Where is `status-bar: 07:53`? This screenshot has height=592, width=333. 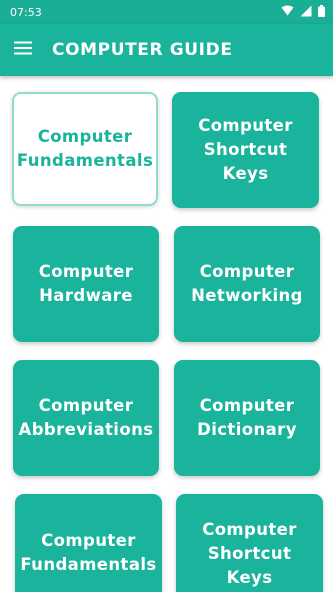 status-bar: 07:53 is located at coordinates (166, 12).